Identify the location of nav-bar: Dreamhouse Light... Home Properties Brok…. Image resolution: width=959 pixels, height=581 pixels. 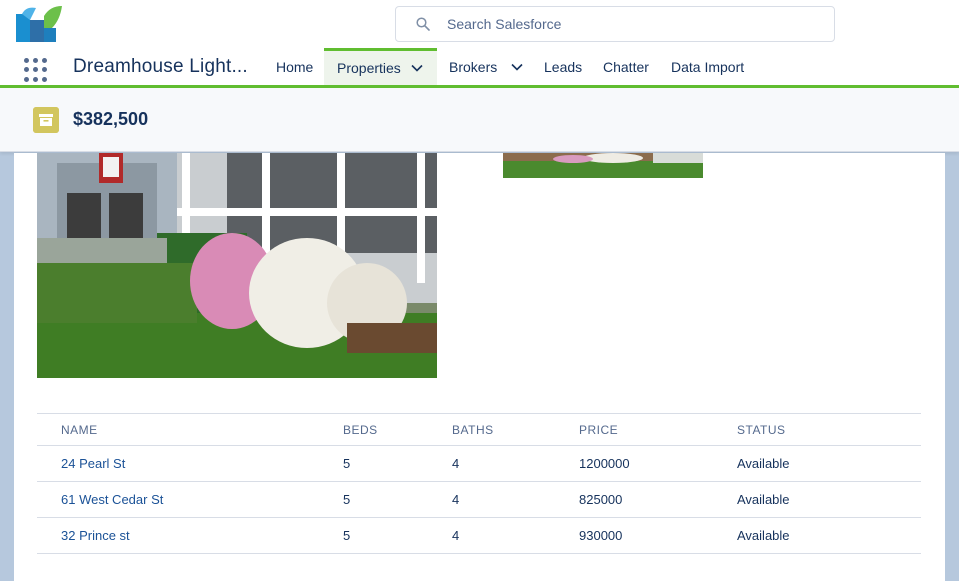
(479, 68).